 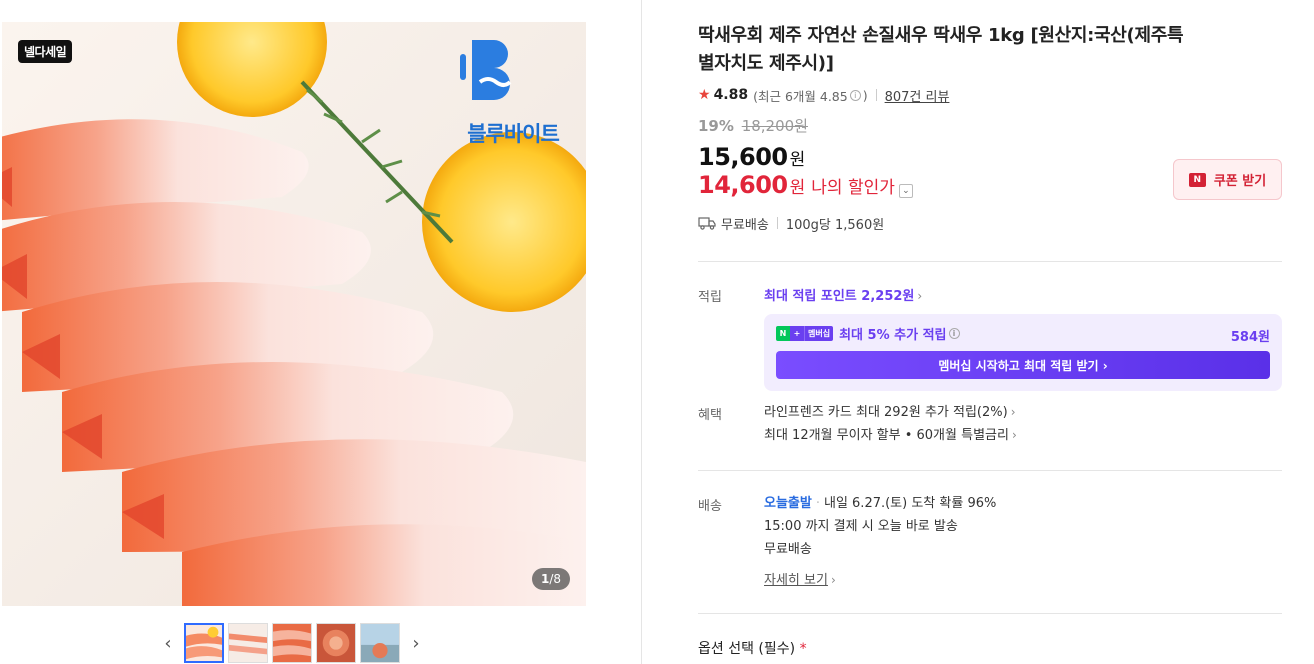 What do you see at coordinates (710, 297) in the screenshot?
I see `points-label: 적립` at bounding box center [710, 297].